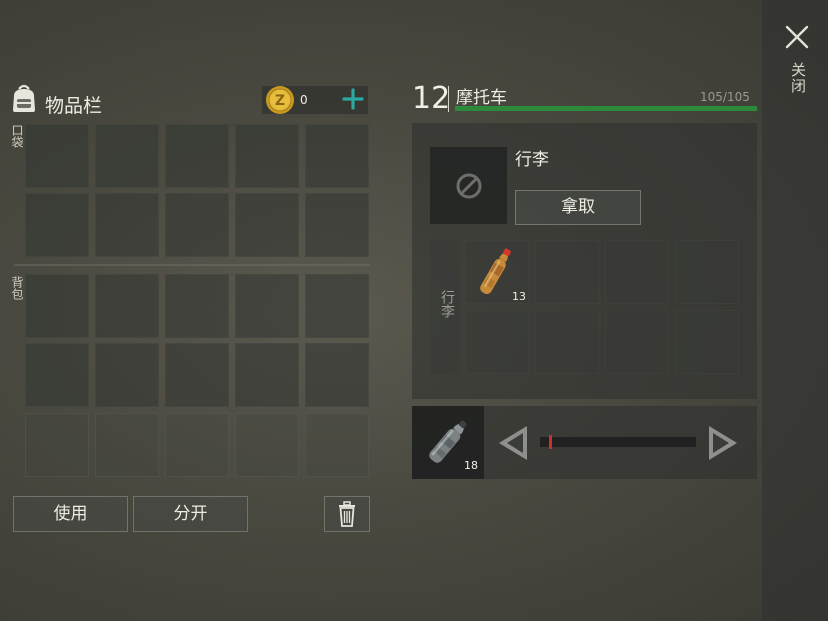 The image size is (828, 621). Describe the element at coordinates (551, 442) in the screenshot. I see `fuel-slider-handle` at that location.